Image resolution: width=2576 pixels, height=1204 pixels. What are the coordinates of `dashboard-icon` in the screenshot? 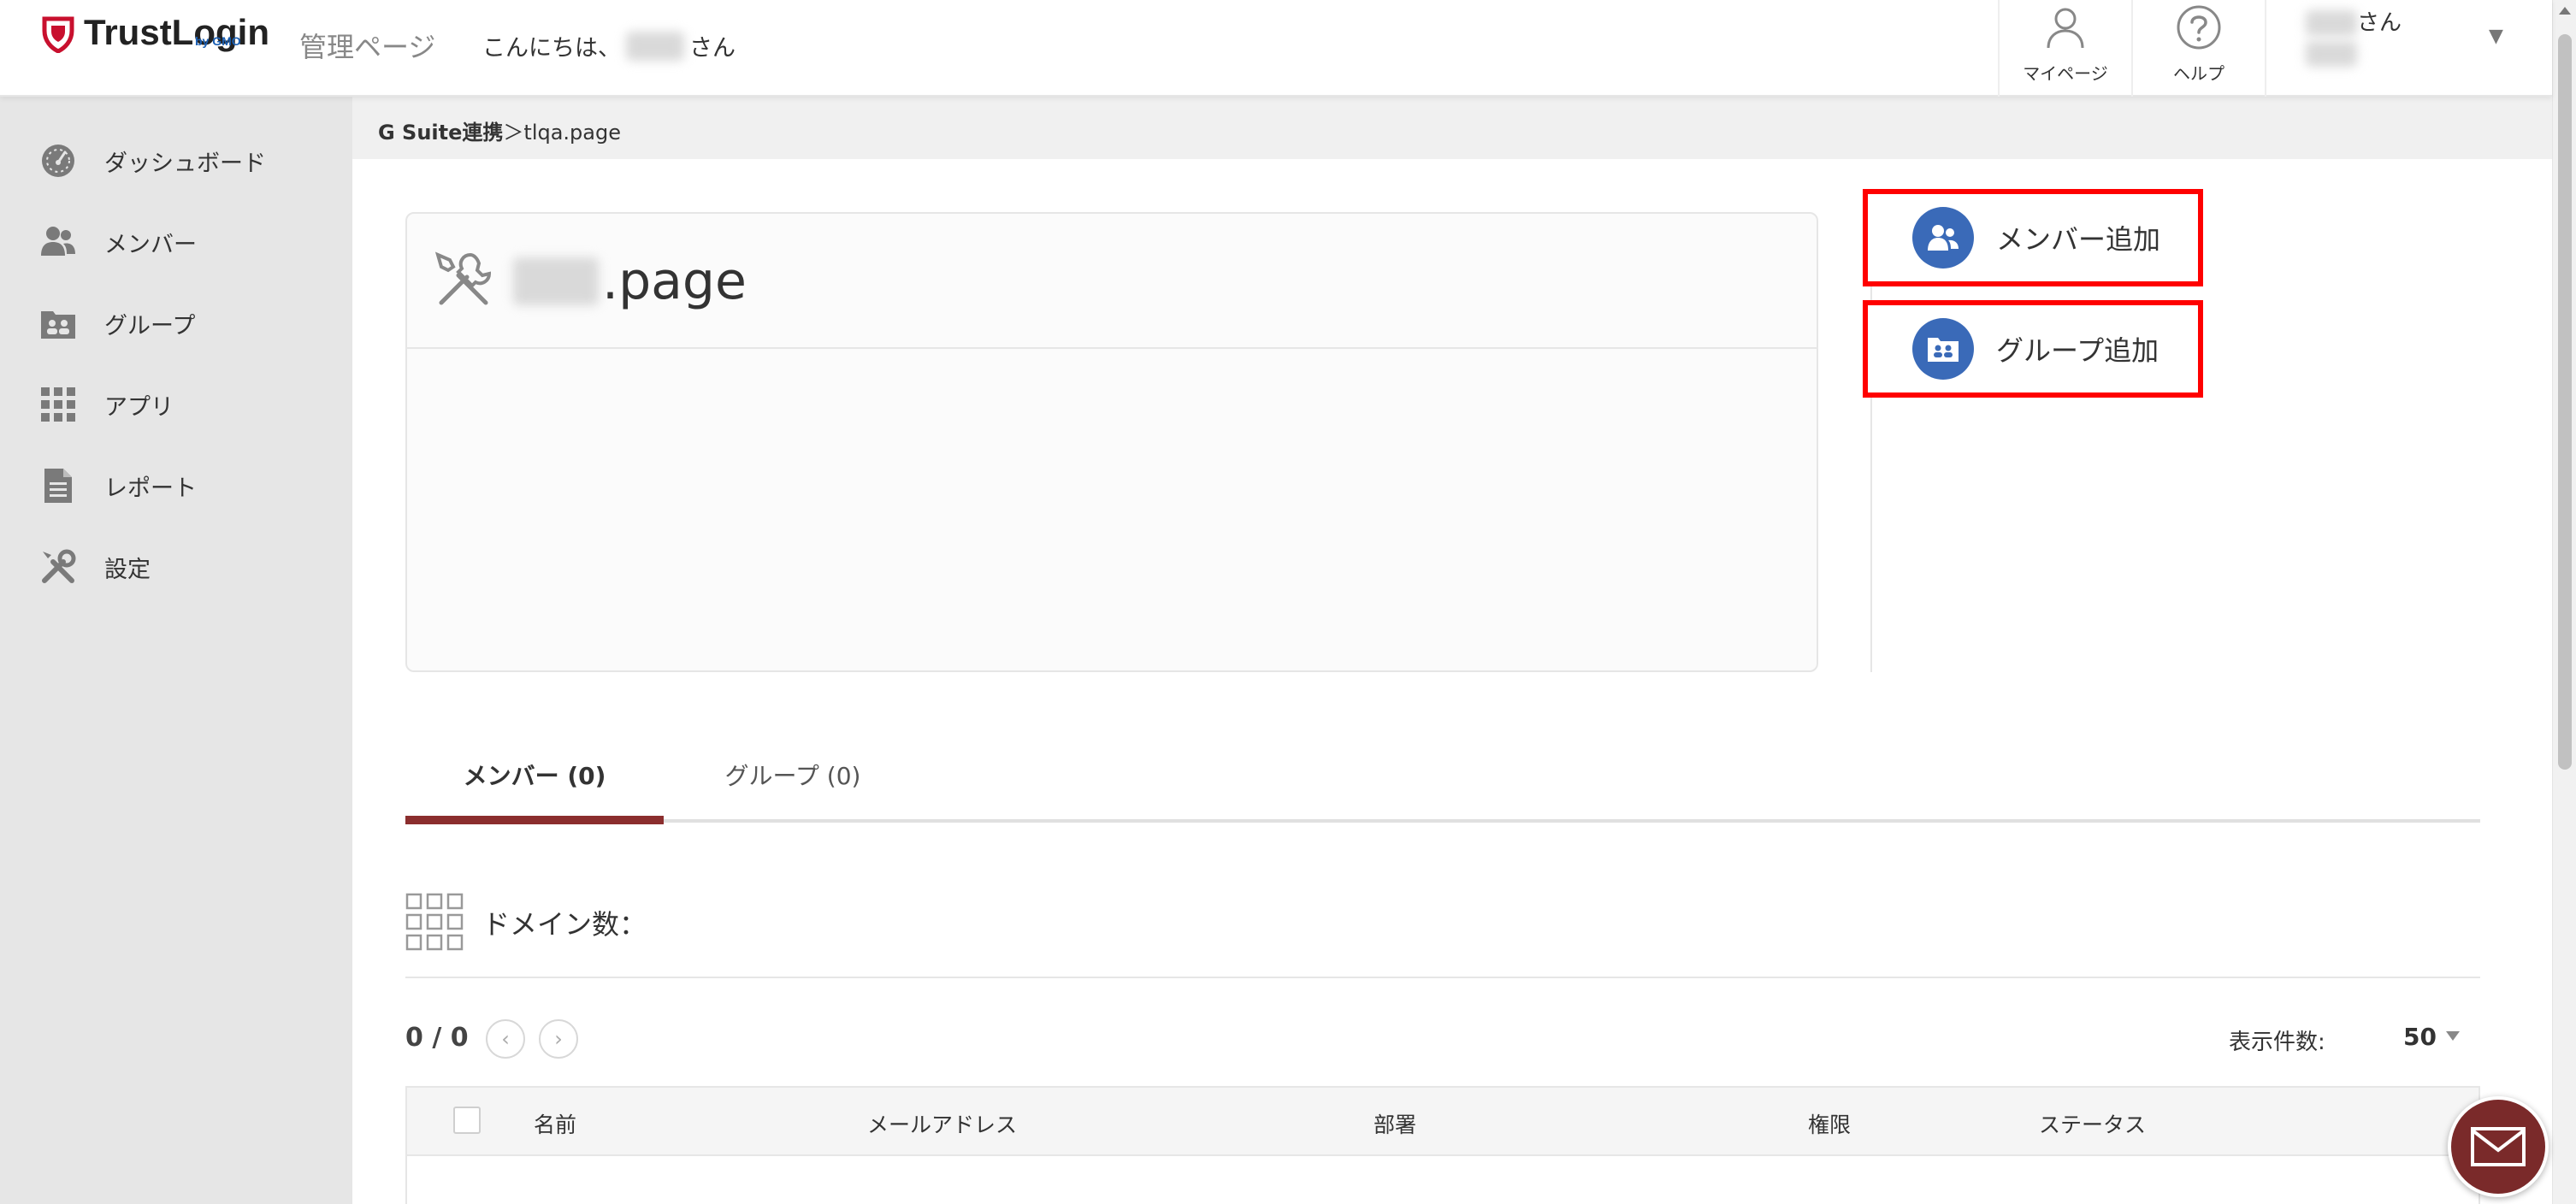 It's located at (58, 161).